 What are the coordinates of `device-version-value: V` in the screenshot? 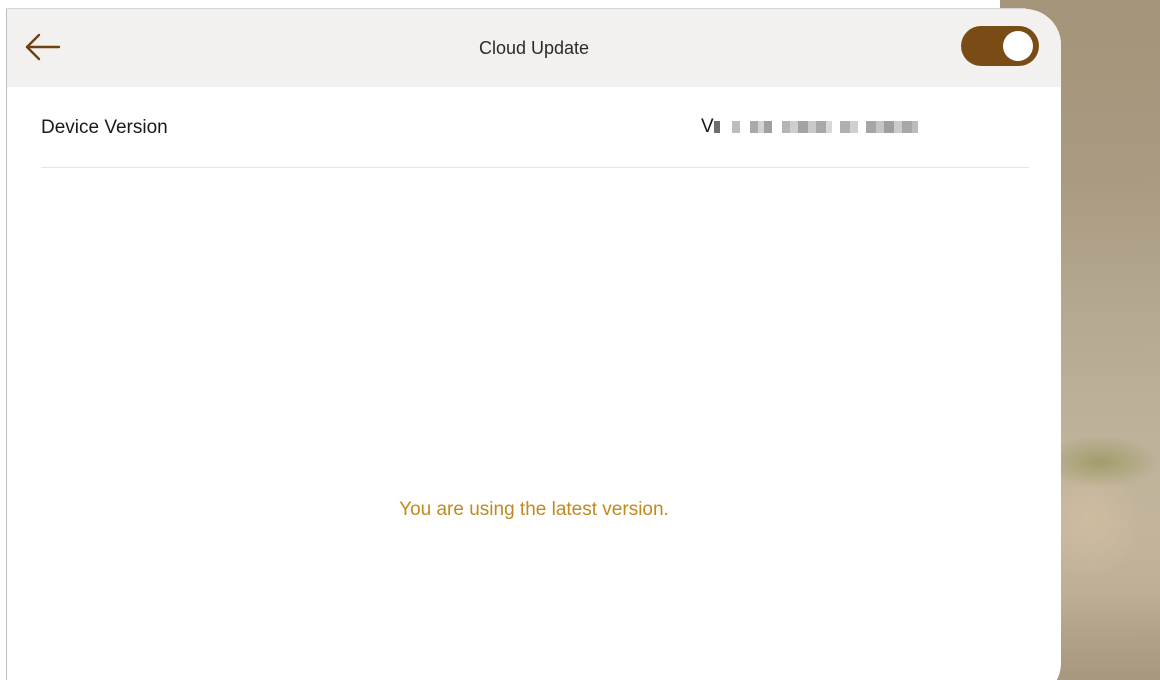 It's located at (809, 127).